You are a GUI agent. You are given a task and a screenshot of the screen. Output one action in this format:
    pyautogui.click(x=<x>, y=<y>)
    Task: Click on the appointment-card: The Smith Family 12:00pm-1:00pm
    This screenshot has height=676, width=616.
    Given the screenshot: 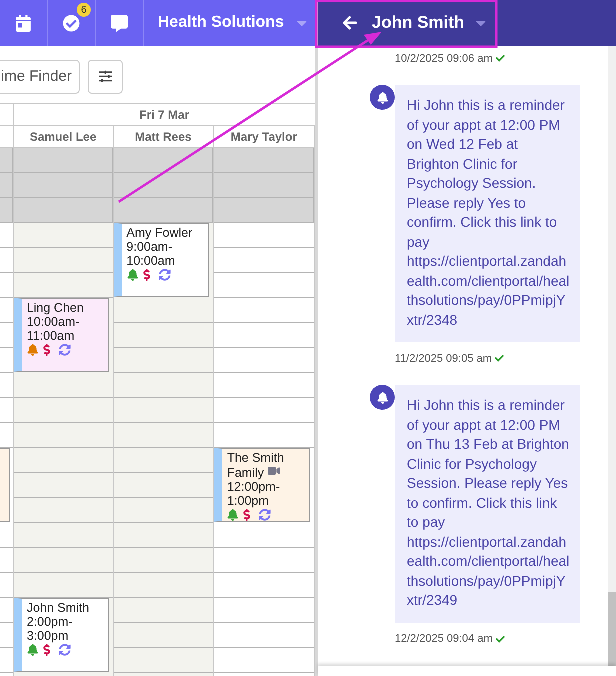 What is the action you would take?
    pyautogui.click(x=262, y=485)
    